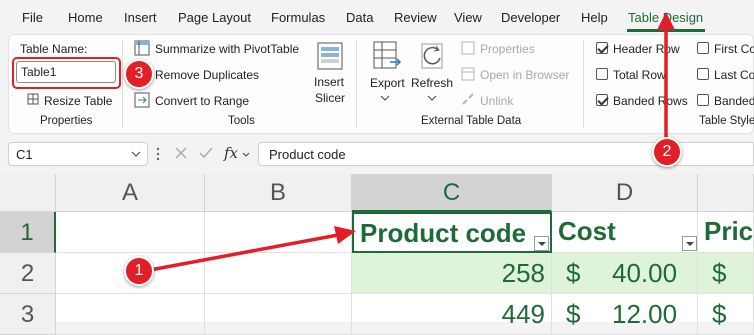 The width and height of the screenshot is (754, 335). What do you see at coordinates (139, 271) in the screenshot?
I see `annotation-badge-1: 1` at bounding box center [139, 271].